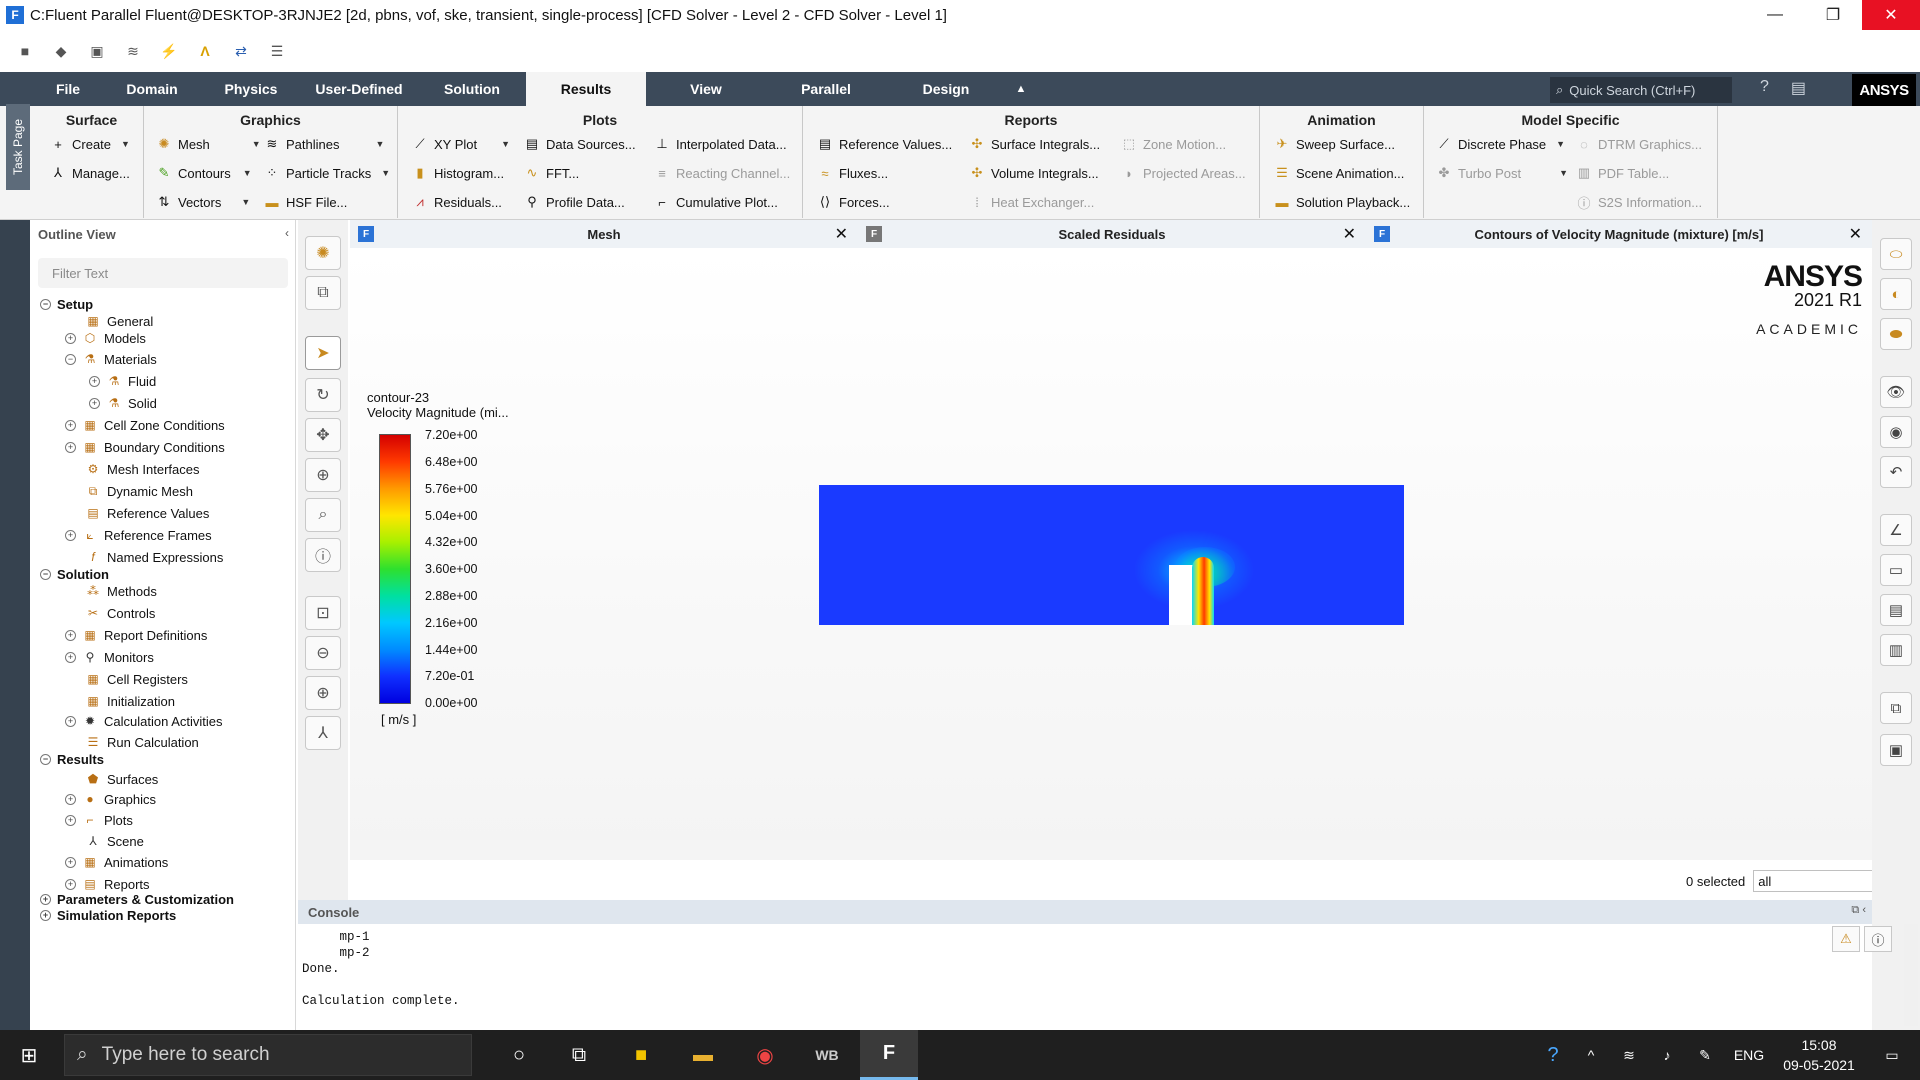 This screenshot has height=1080, width=1920. I want to click on tree-reference-values: ▤ Reference Values, so click(147, 513).